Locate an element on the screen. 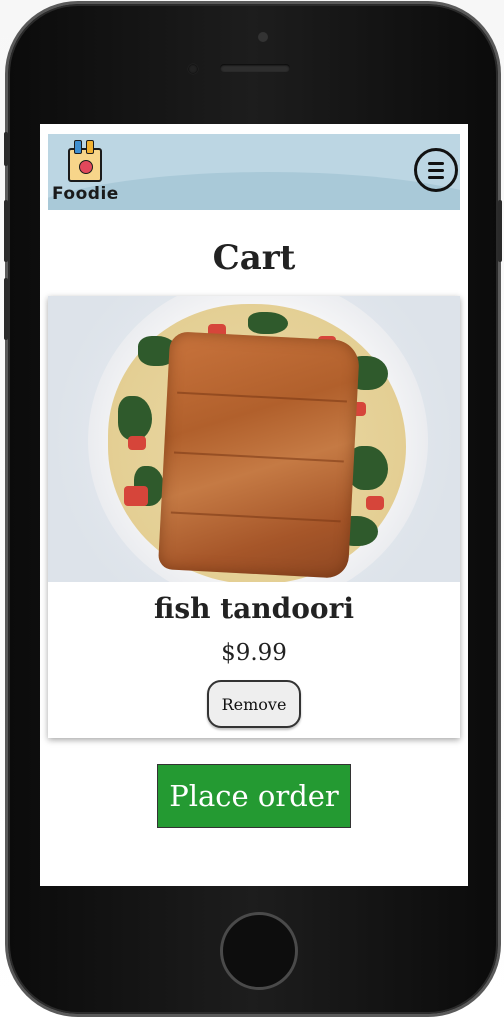 The image size is (504, 1019). volume-down-button is located at coordinates (6, 309).